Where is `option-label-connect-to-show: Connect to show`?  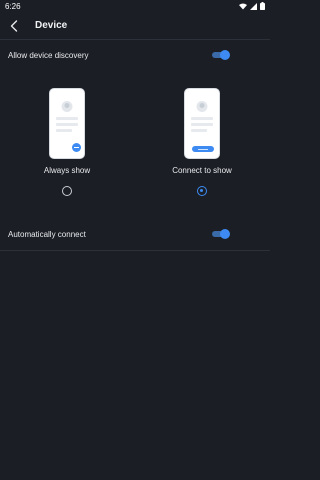
option-label-connect-to-show: Connect to show is located at coordinates (202, 170).